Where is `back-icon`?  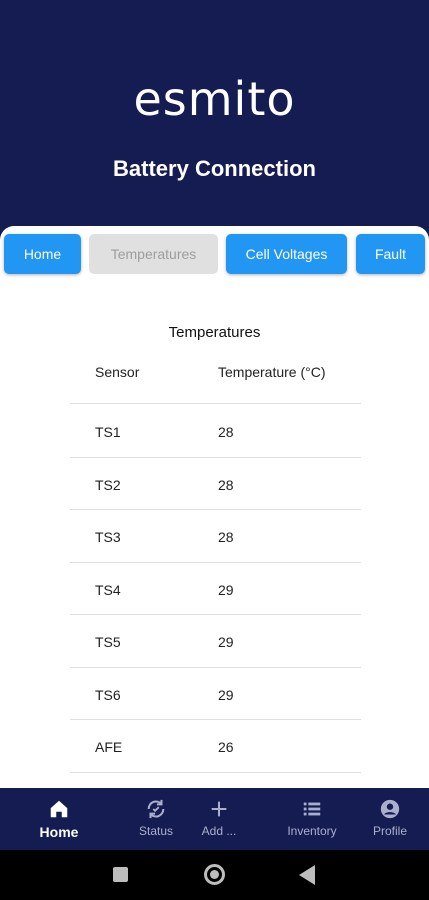
back-icon is located at coordinates (307, 875).